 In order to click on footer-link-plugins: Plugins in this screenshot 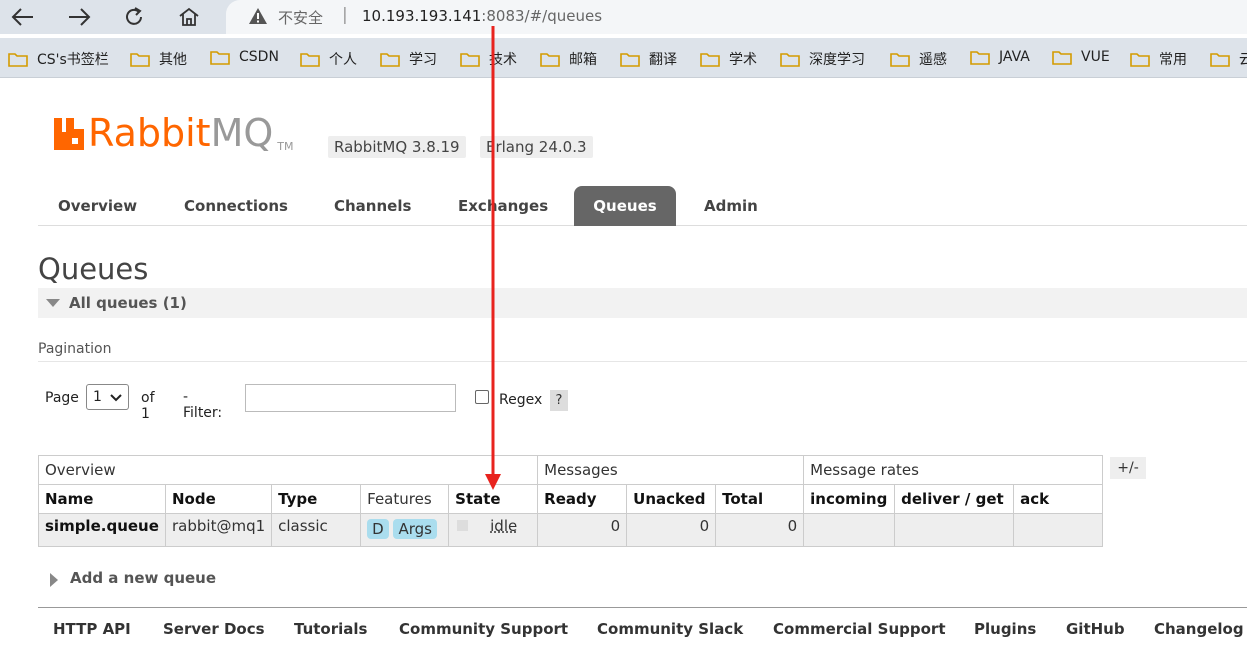, I will do `click(1005, 629)`.